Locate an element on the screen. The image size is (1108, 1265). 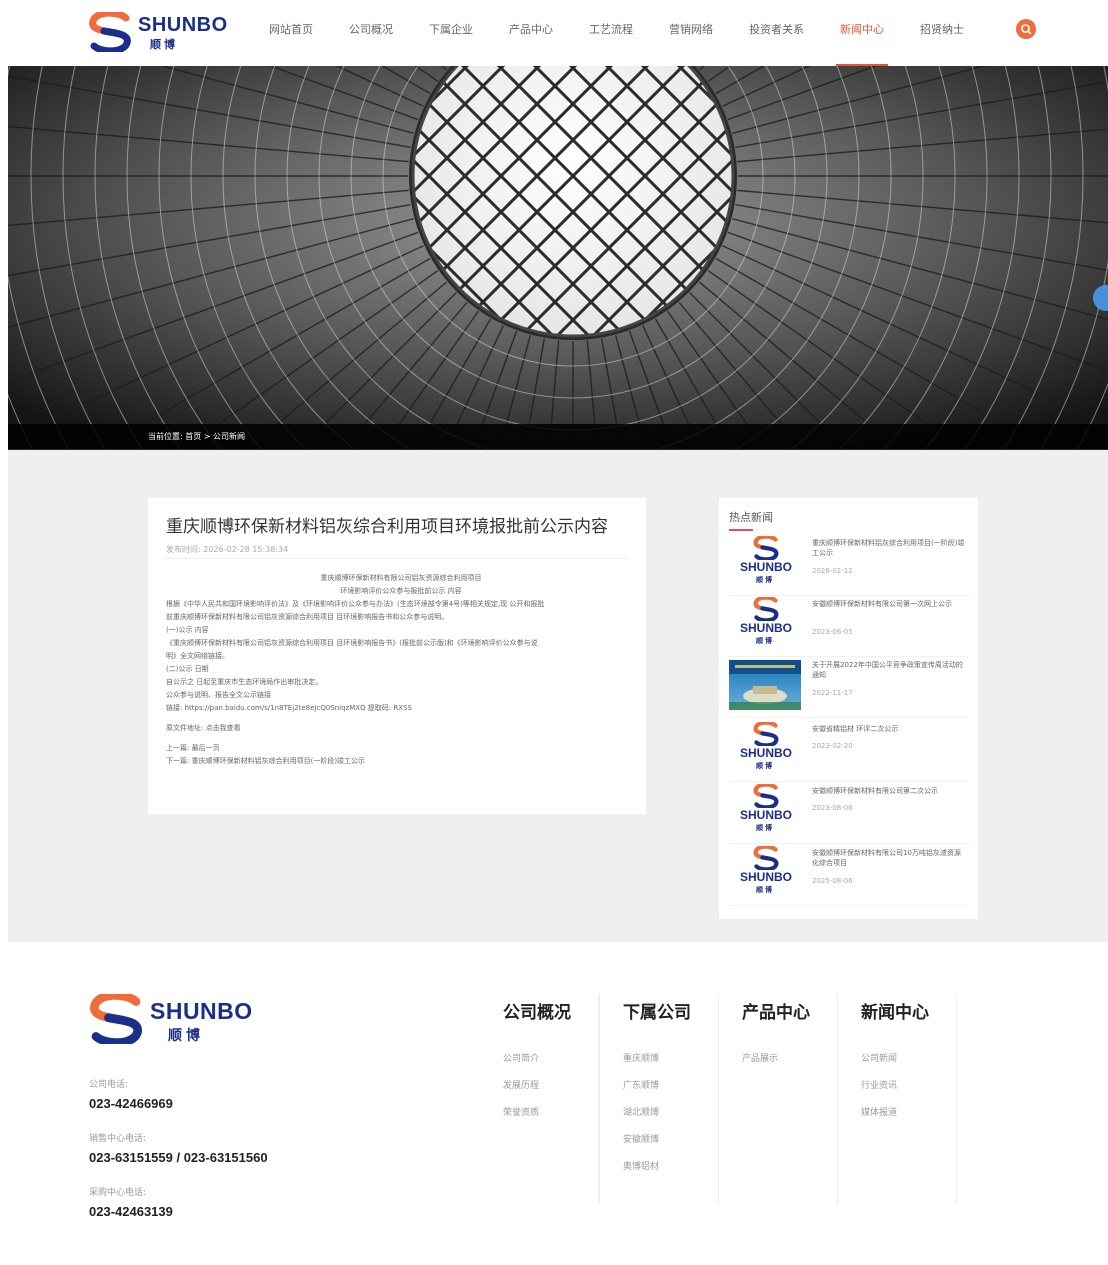
prev-article-link: 上一篇: 最后一页 is located at coordinates (401, 748).